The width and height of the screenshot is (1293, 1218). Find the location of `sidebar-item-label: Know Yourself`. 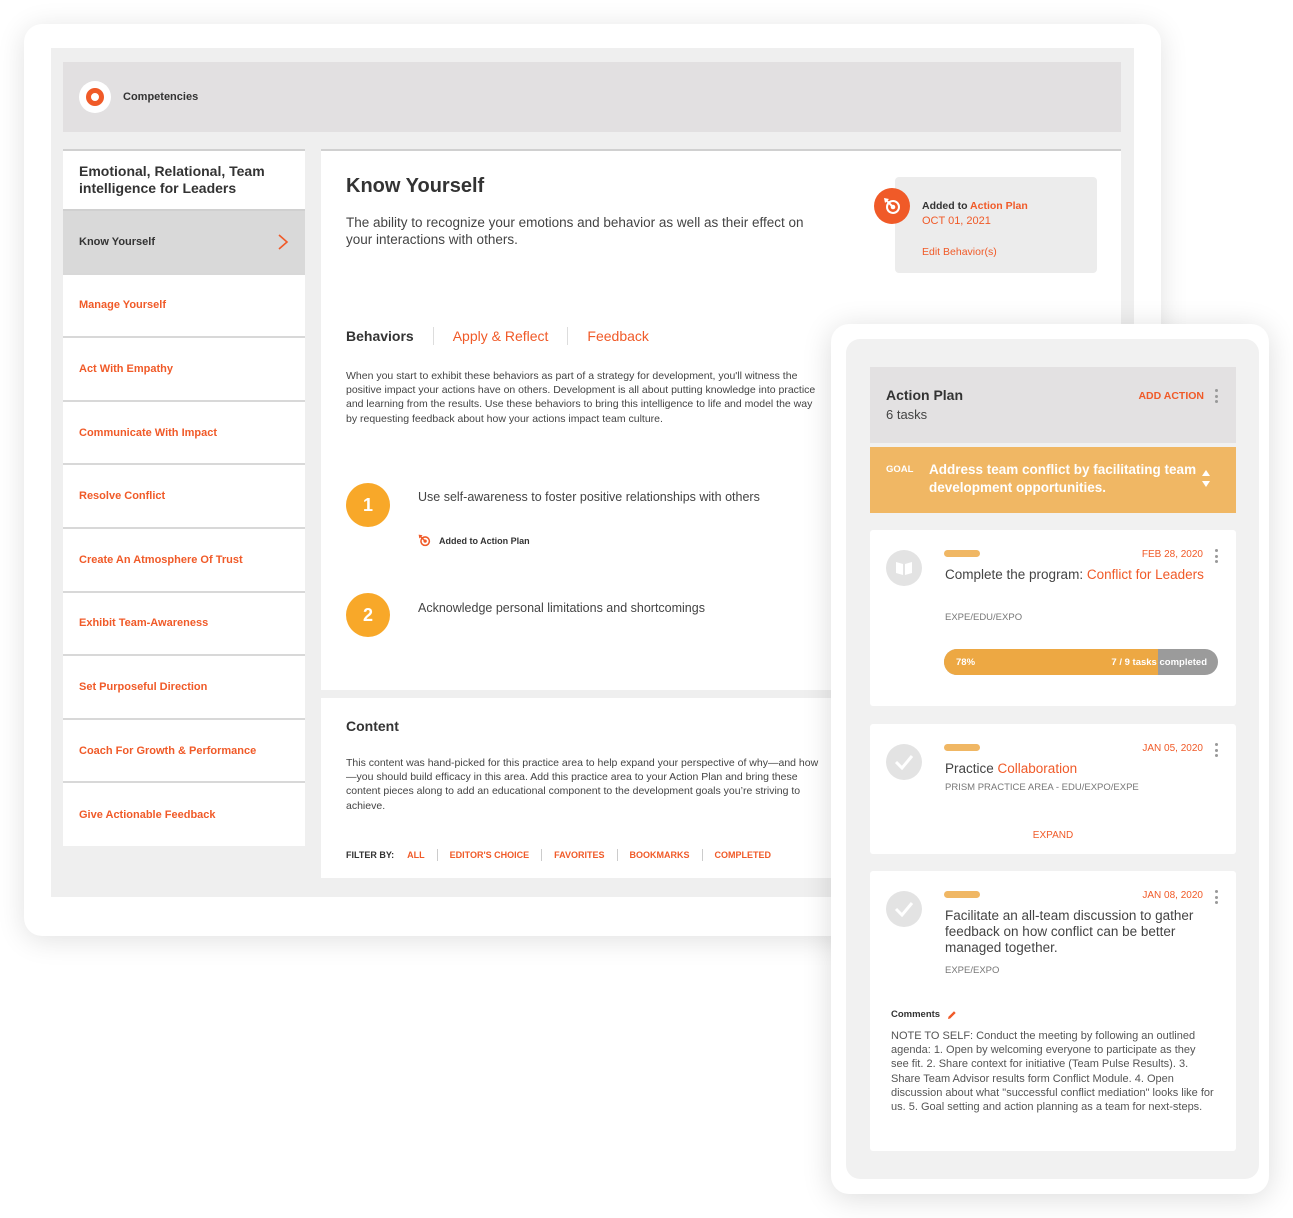

sidebar-item-label: Know Yourself is located at coordinates (117, 241).